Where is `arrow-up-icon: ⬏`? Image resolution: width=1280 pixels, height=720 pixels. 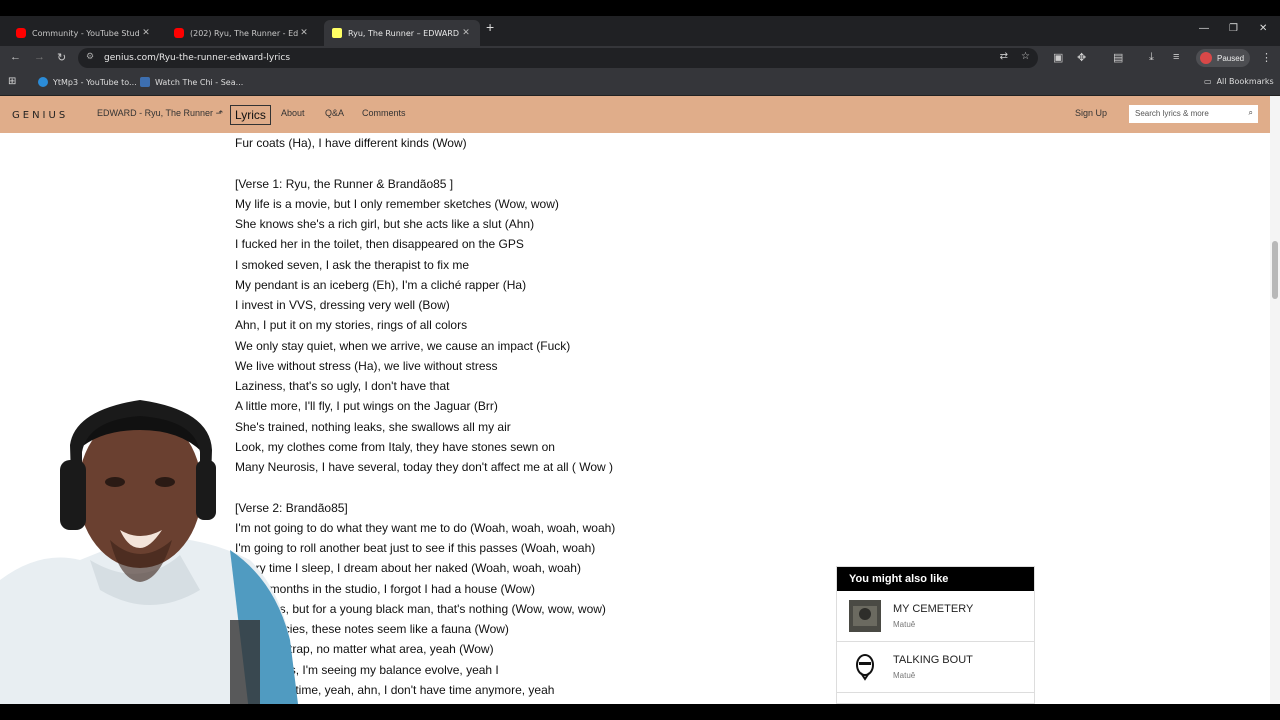 arrow-up-icon: ⬏ is located at coordinates (219, 113).